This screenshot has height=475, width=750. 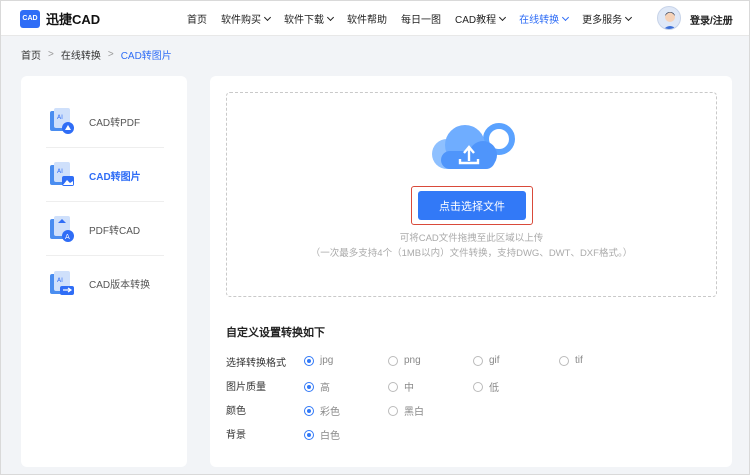 What do you see at coordinates (265, 409) in the screenshot?
I see `color-row: 颜色` at bounding box center [265, 409].